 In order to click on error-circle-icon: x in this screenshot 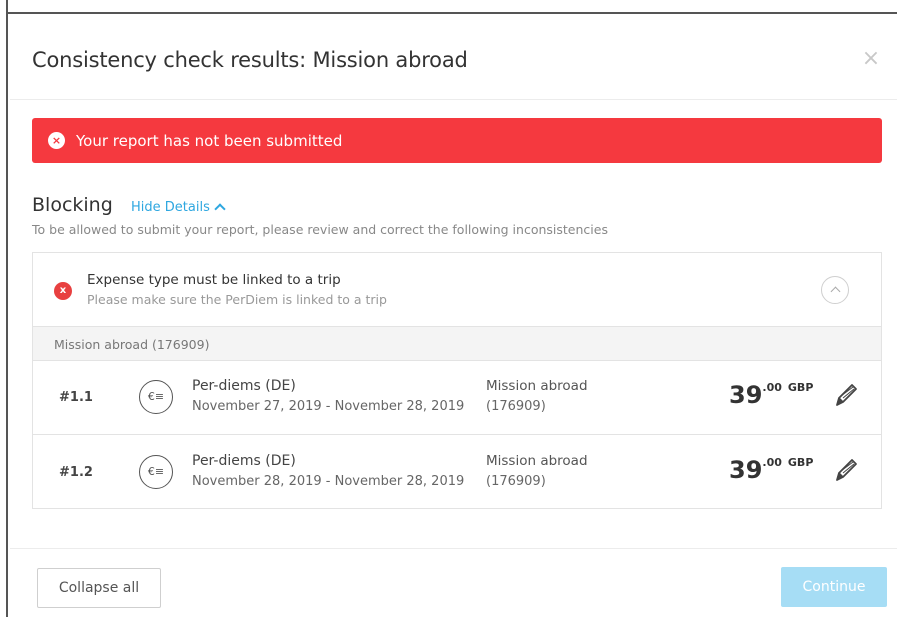, I will do `click(63, 291)`.